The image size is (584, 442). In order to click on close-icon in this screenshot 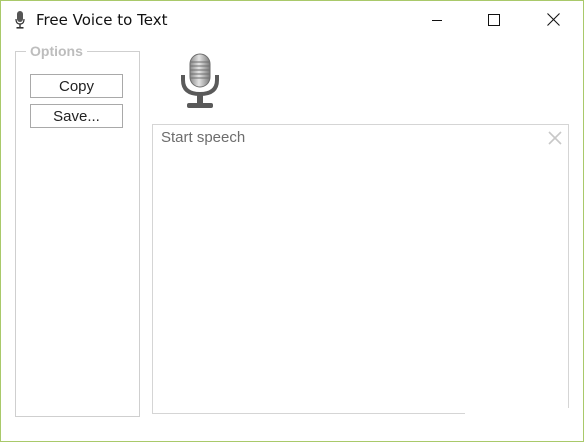, I will do `click(553, 19)`.